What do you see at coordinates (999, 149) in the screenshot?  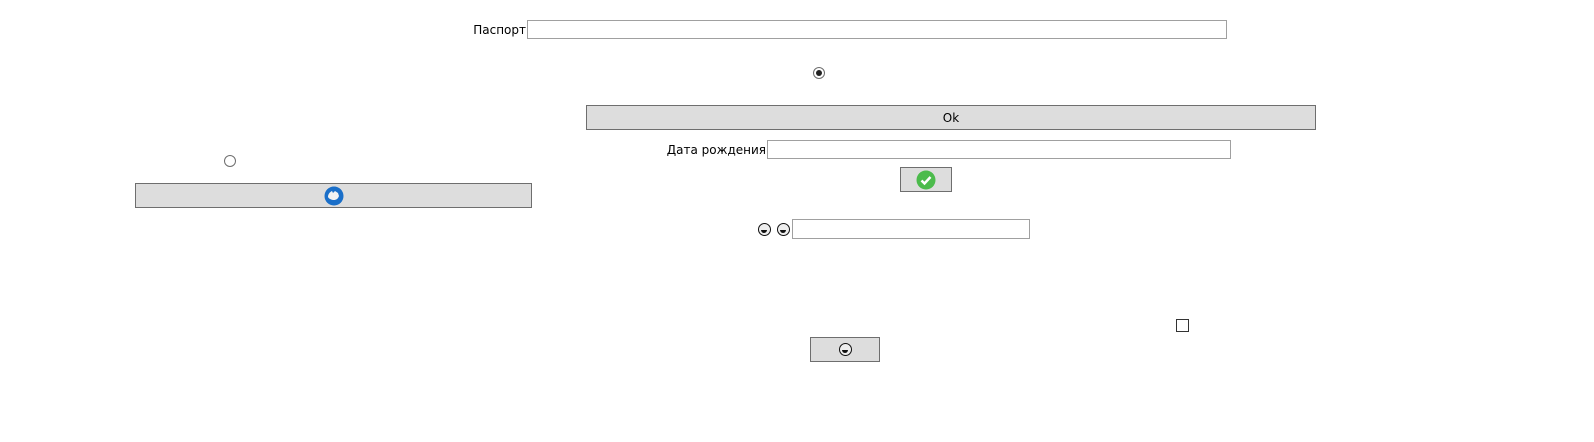 I see `birth-date-input` at bounding box center [999, 149].